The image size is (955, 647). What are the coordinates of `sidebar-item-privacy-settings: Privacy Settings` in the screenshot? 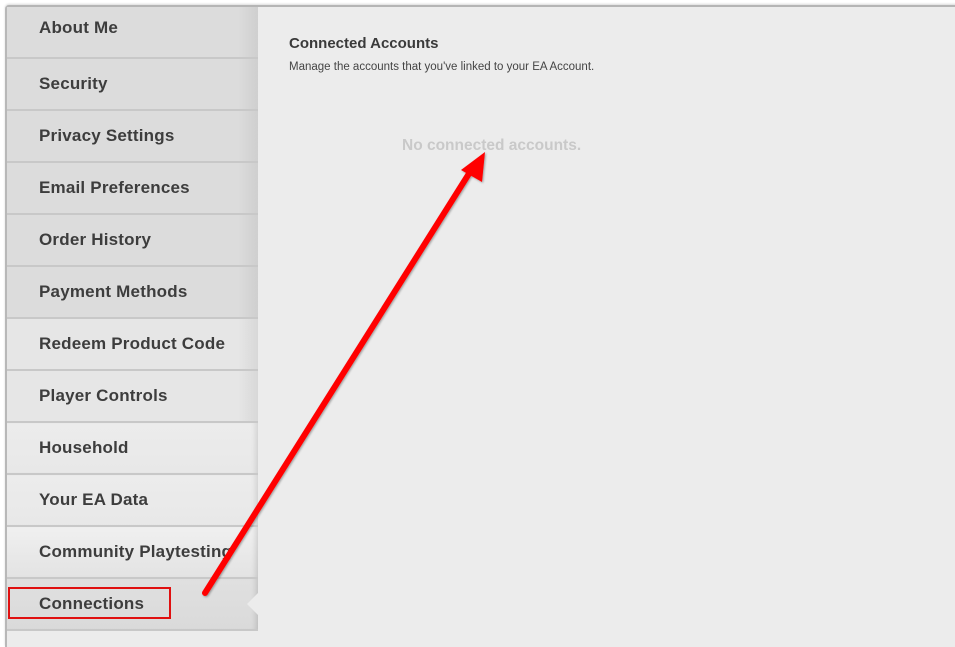 It's located at (132, 137).